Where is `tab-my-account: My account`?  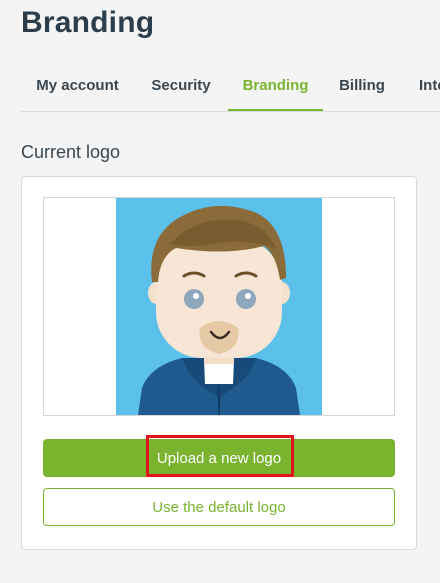
tab-my-account: My account is located at coordinates (77, 88).